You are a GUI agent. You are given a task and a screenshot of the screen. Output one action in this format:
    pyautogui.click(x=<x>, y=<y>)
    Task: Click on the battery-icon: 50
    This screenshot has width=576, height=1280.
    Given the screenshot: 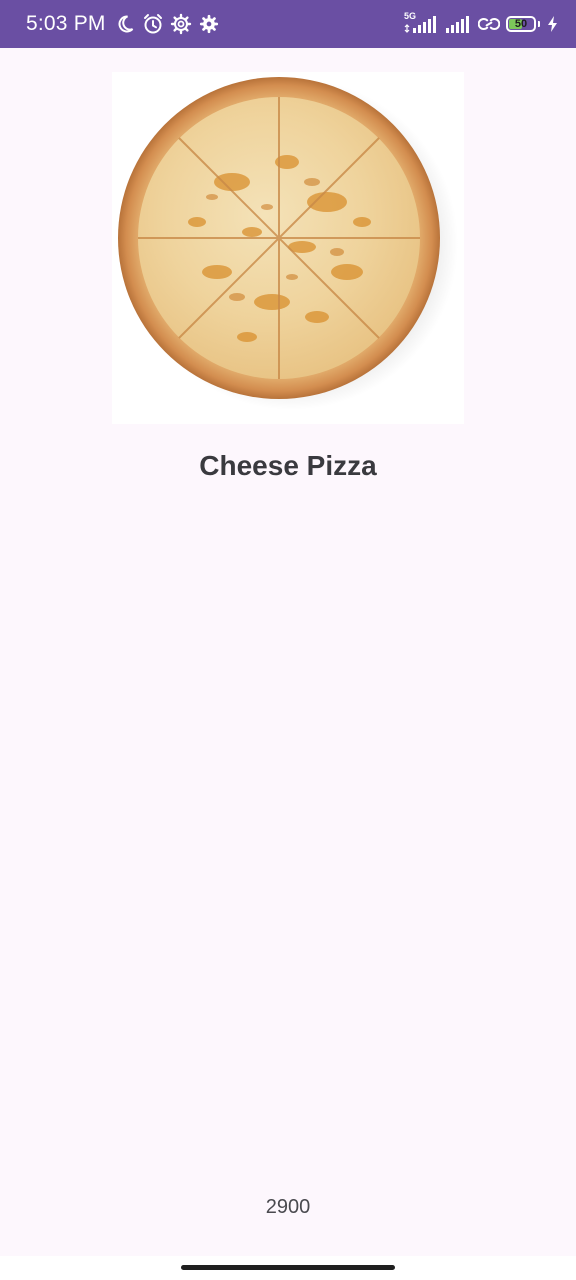 What is the action you would take?
    pyautogui.click(x=523, y=24)
    